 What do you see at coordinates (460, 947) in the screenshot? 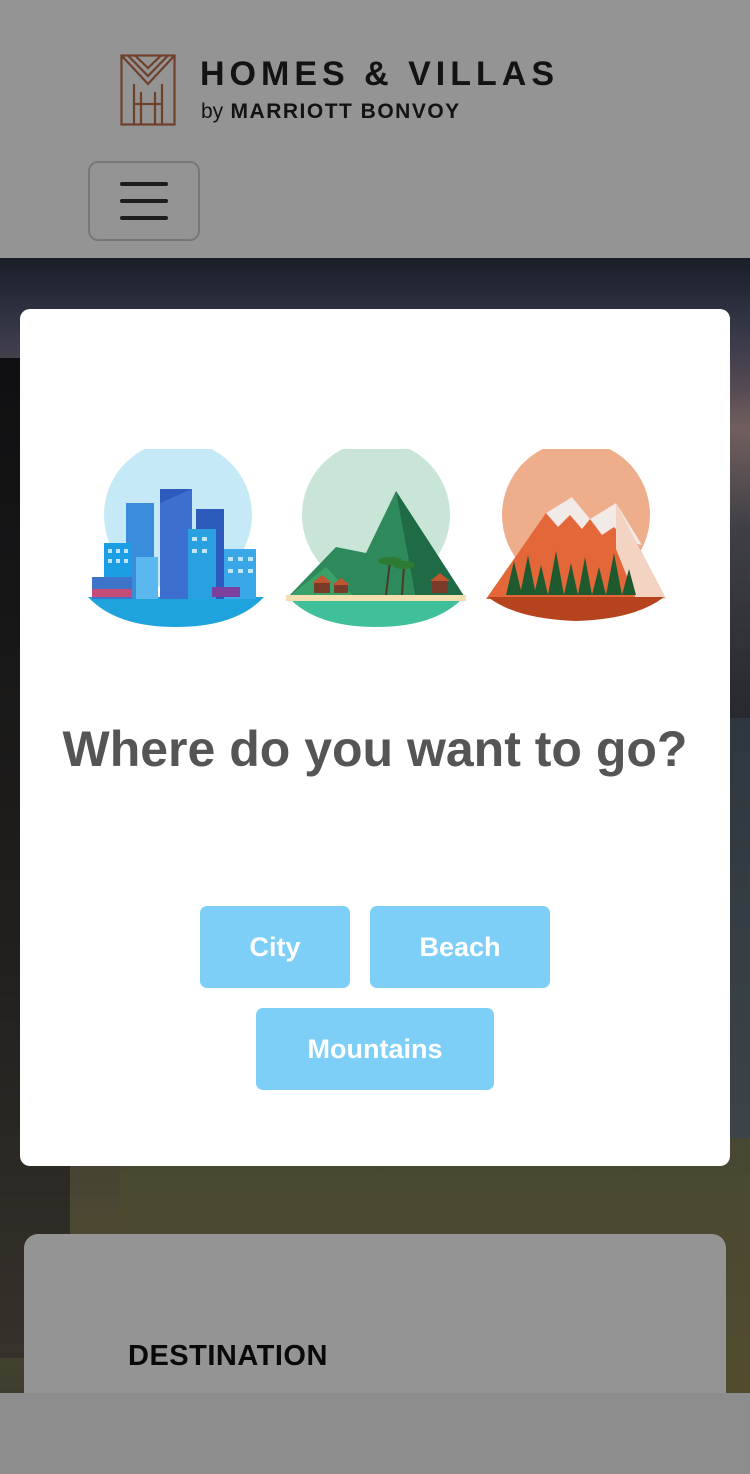
I see `beach-button: Beach` at bounding box center [460, 947].